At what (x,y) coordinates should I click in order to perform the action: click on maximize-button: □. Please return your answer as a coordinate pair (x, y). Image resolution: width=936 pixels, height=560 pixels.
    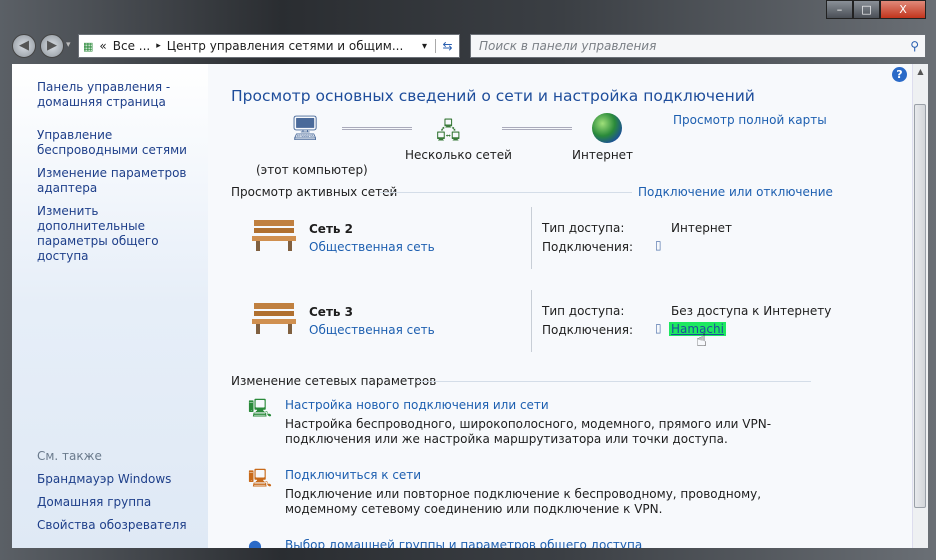
    Looking at the image, I should click on (866, 9).